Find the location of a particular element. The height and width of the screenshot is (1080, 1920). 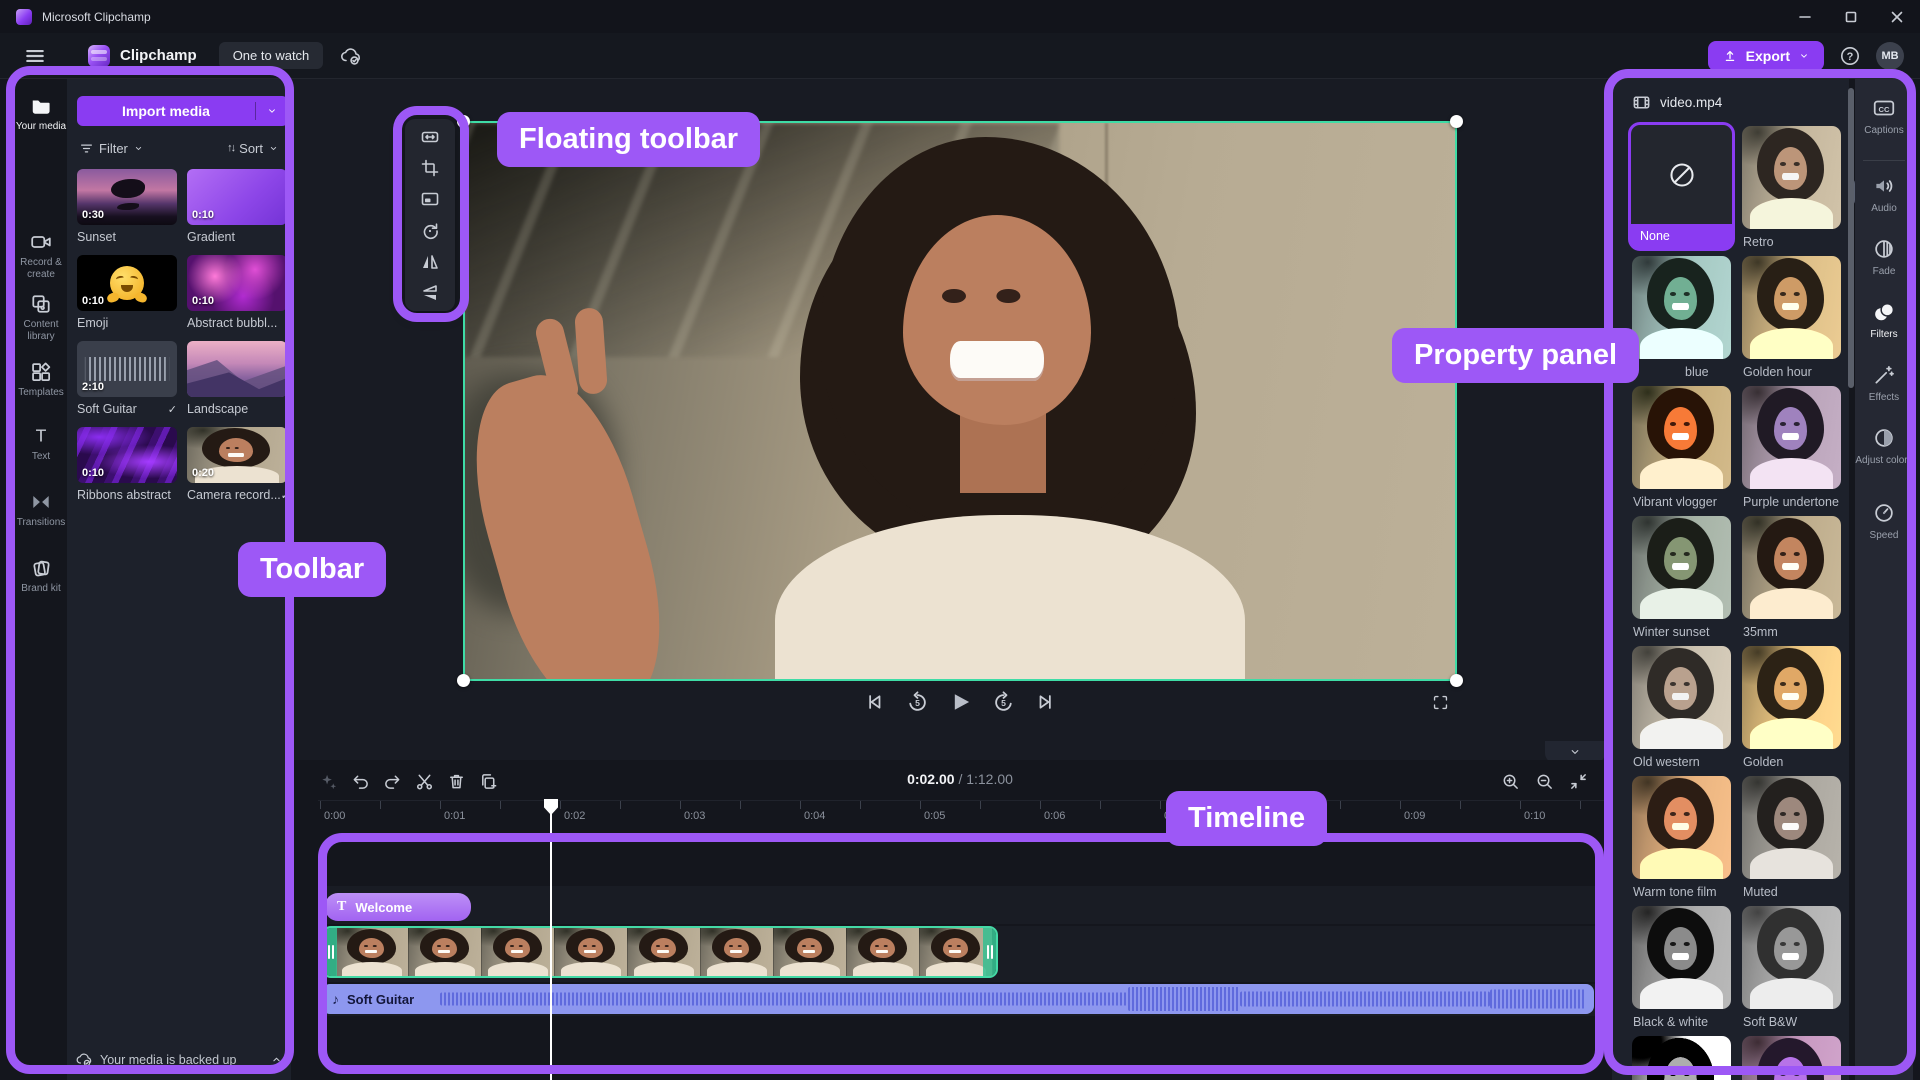

rail-item-filters-selected: Filters is located at coordinates (1884, 320).